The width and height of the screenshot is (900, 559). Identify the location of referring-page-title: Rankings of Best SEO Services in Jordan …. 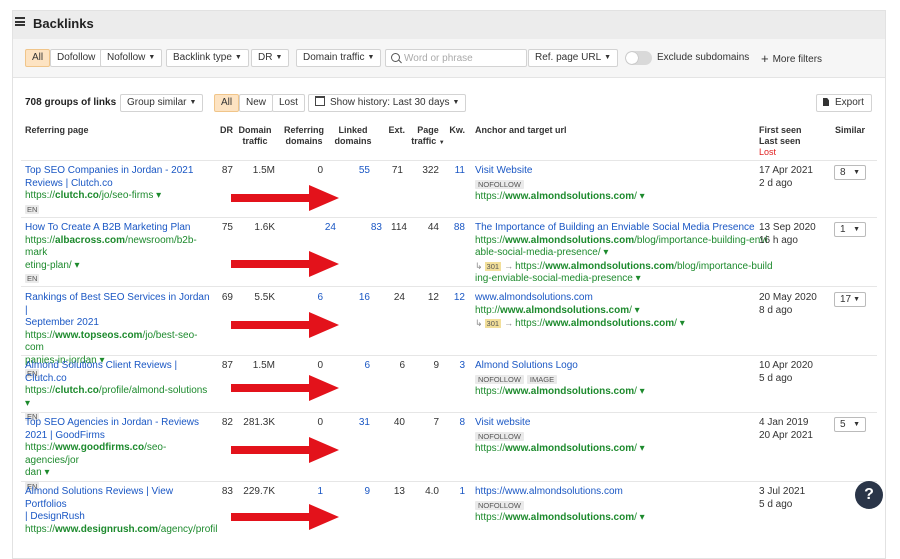
(118, 311).